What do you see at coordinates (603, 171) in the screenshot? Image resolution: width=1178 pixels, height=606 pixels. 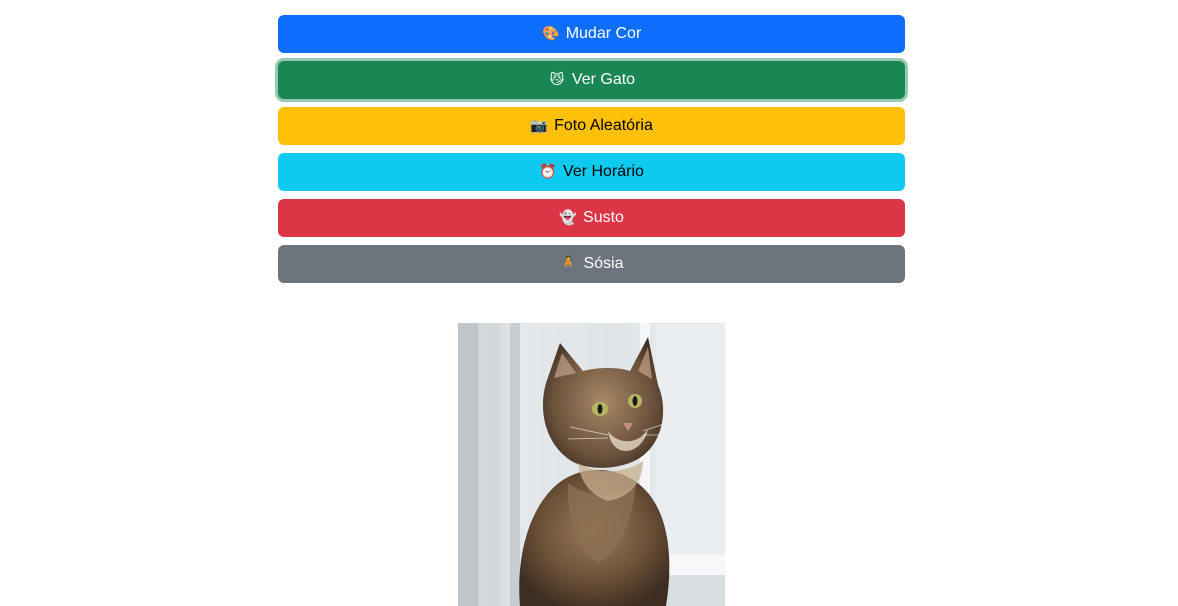 I see `show-time-label: Ver Horário` at bounding box center [603, 171].